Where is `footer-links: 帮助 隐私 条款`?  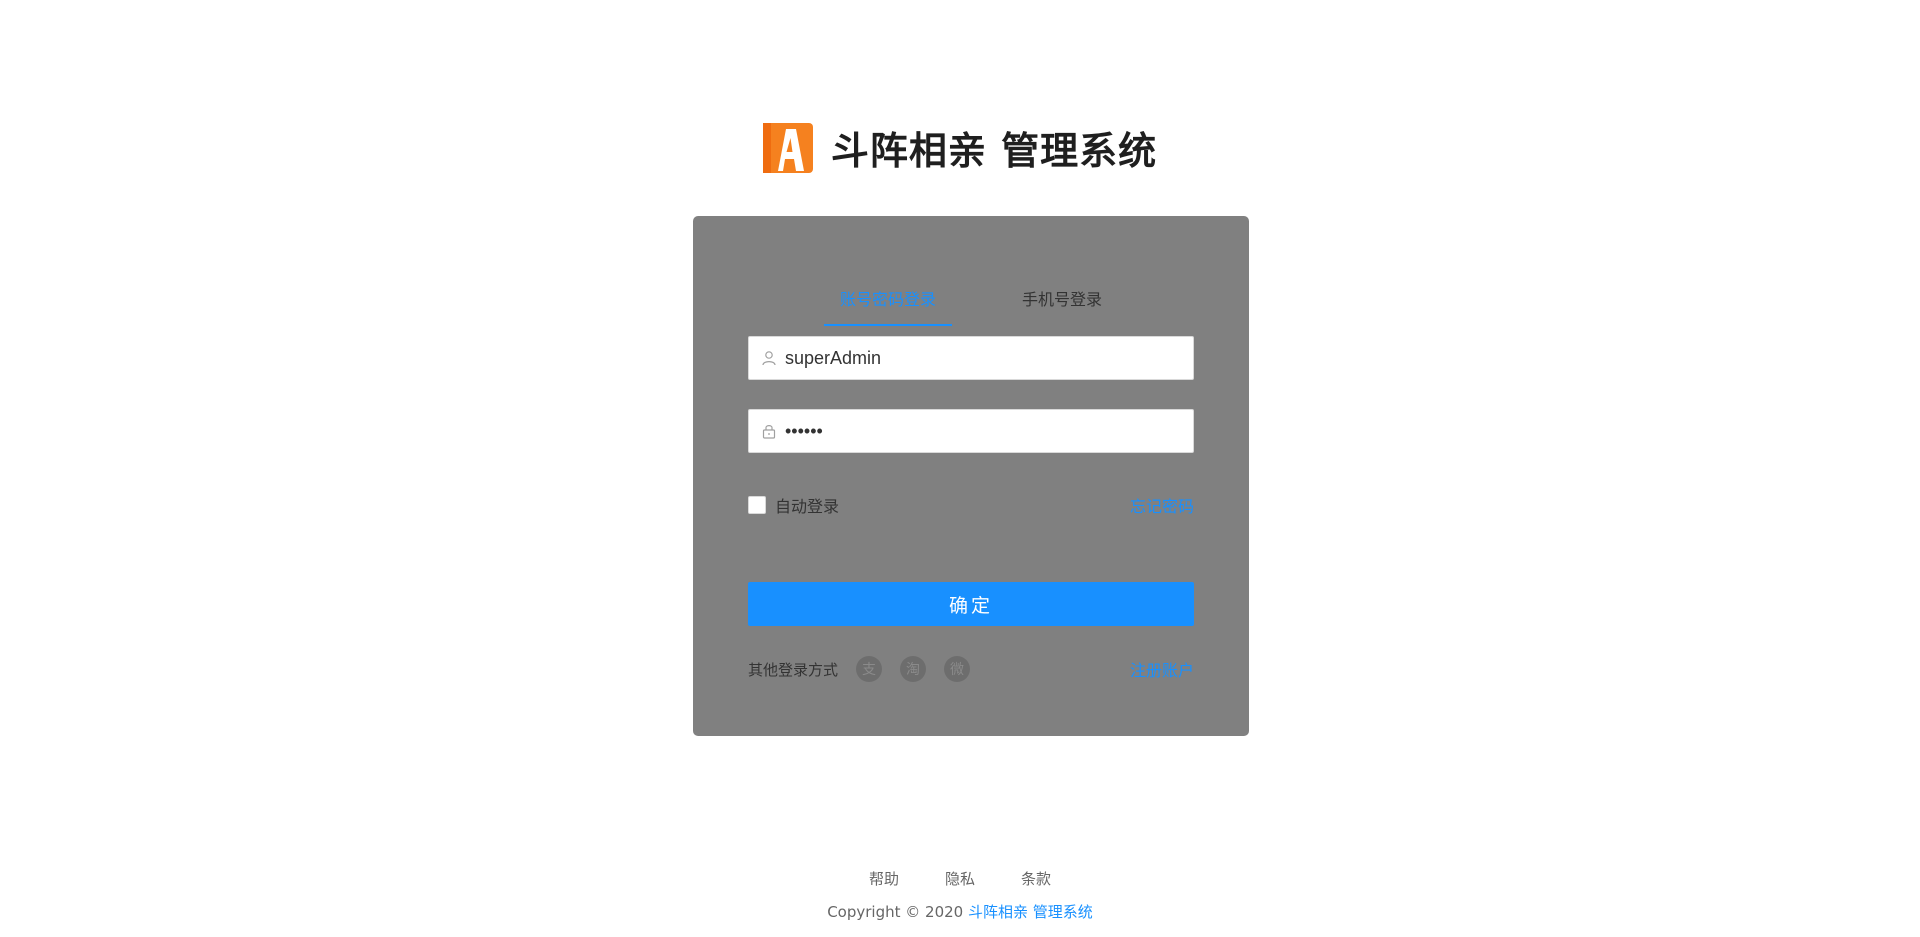 footer-links: 帮助 隐私 条款 is located at coordinates (960, 878).